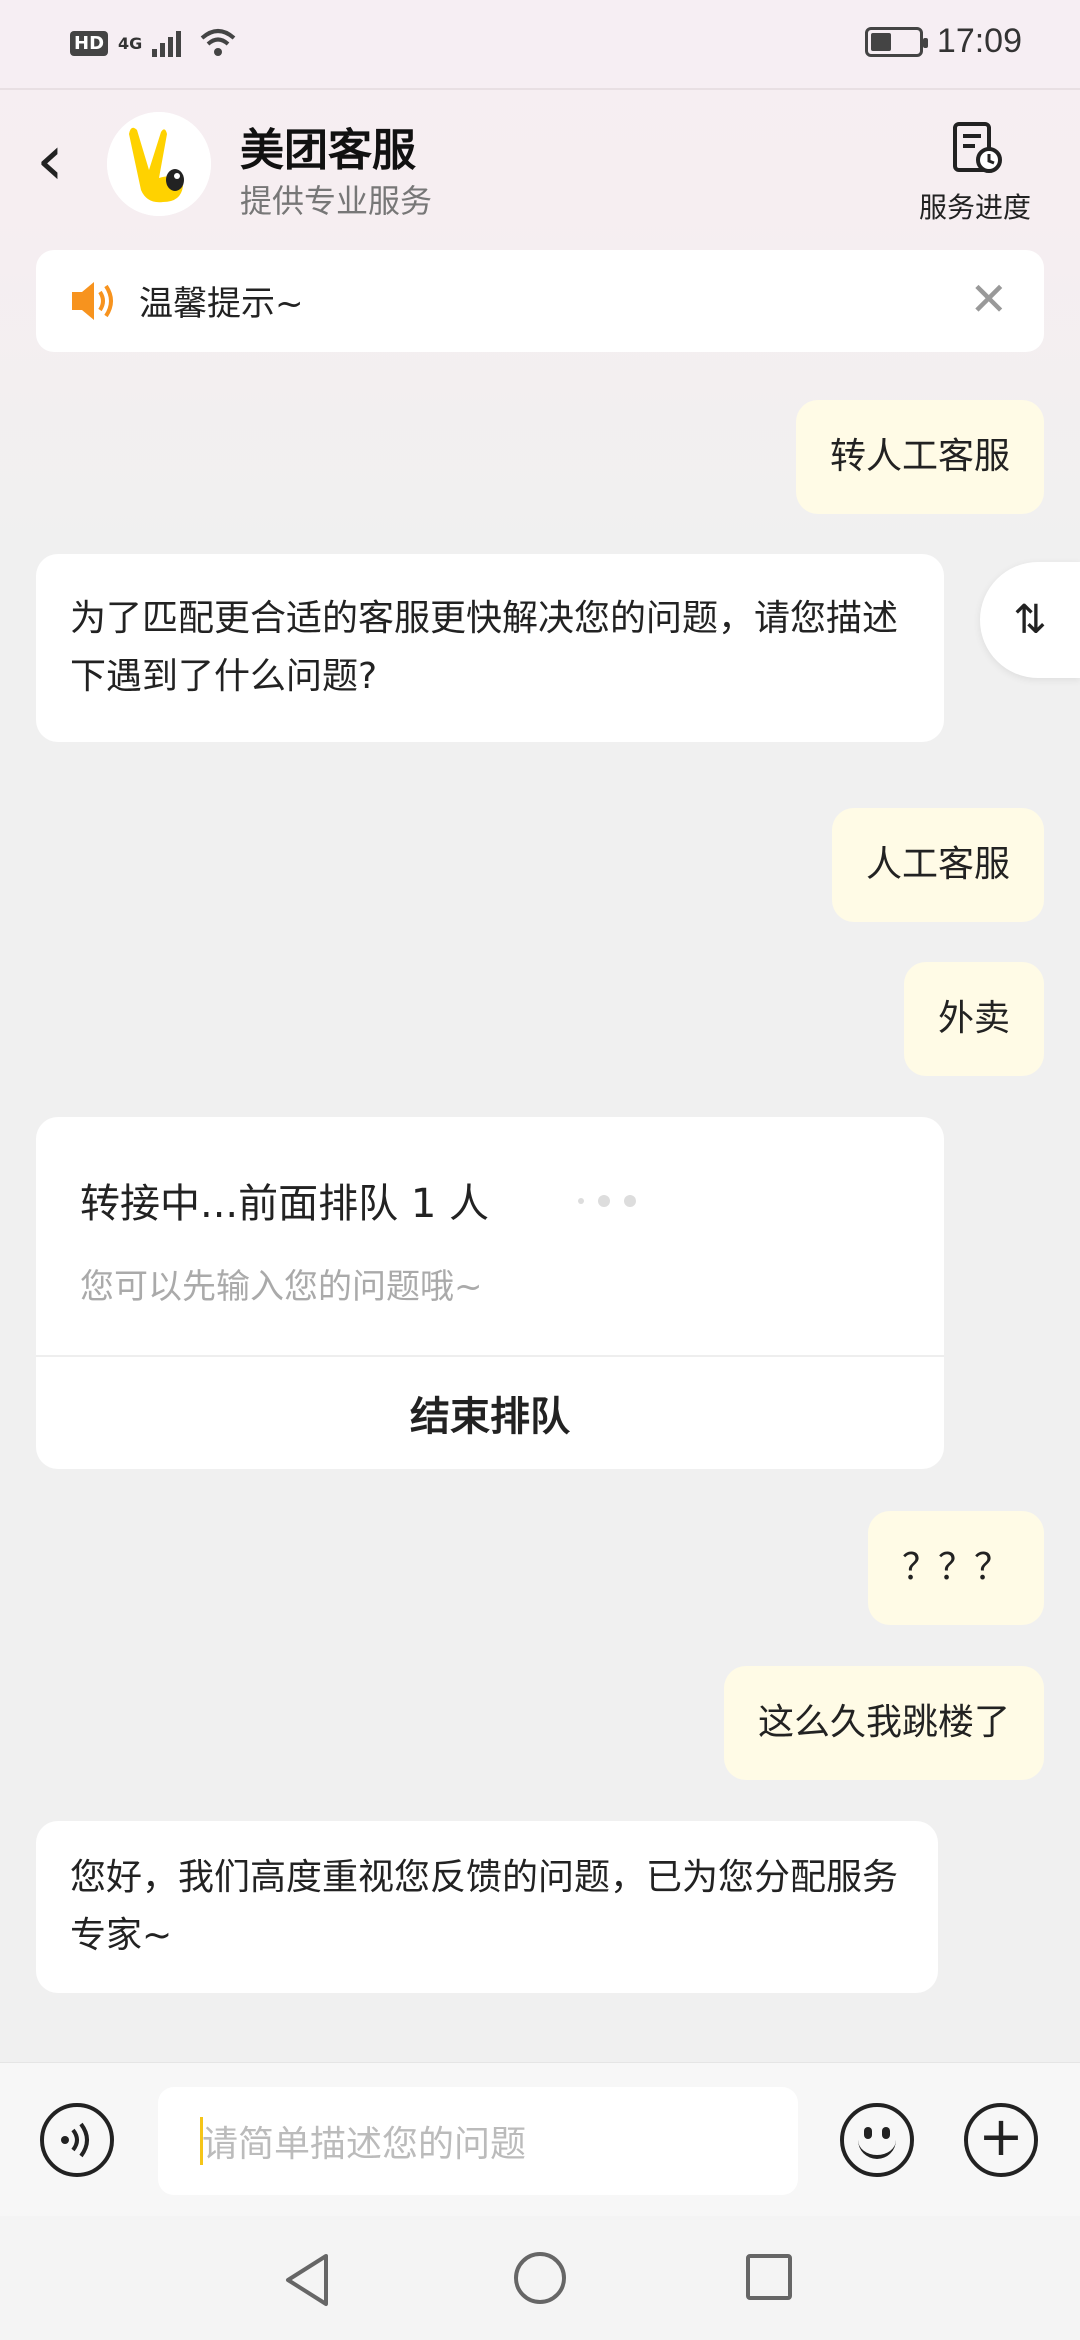 This screenshot has width=1080, height=2340. I want to click on battery-icon, so click(896, 41).